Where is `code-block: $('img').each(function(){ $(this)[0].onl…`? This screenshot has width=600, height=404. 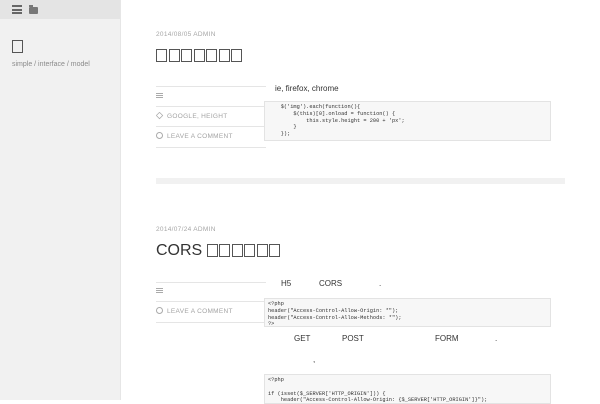 code-block: $('img').each(function(){ $(this)[0].onl… is located at coordinates (407, 121).